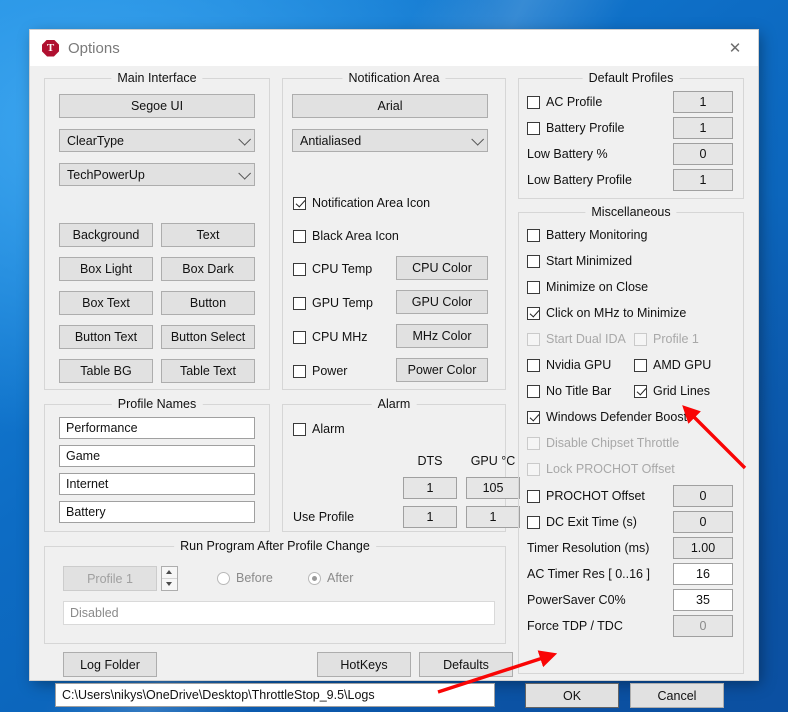  Describe the element at coordinates (567, 154) in the screenshot. I see `low-battery-percent-label: Low Battery %` at that location.